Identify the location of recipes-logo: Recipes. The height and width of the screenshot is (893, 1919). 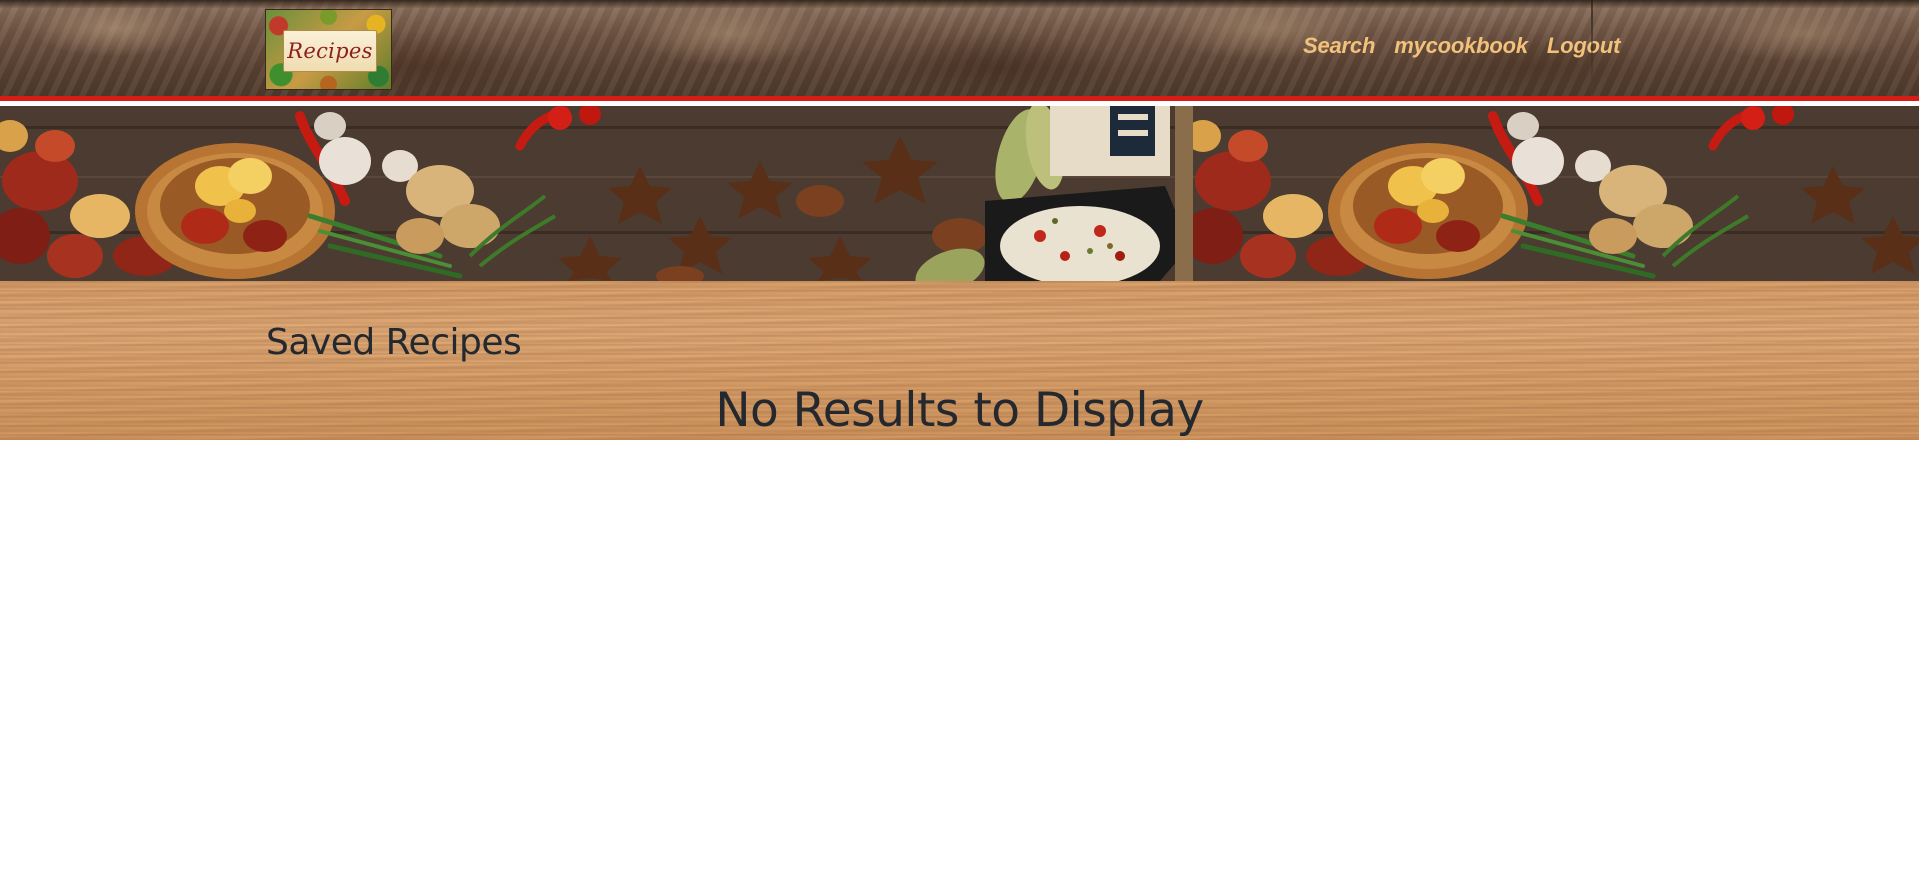
(328, 49).